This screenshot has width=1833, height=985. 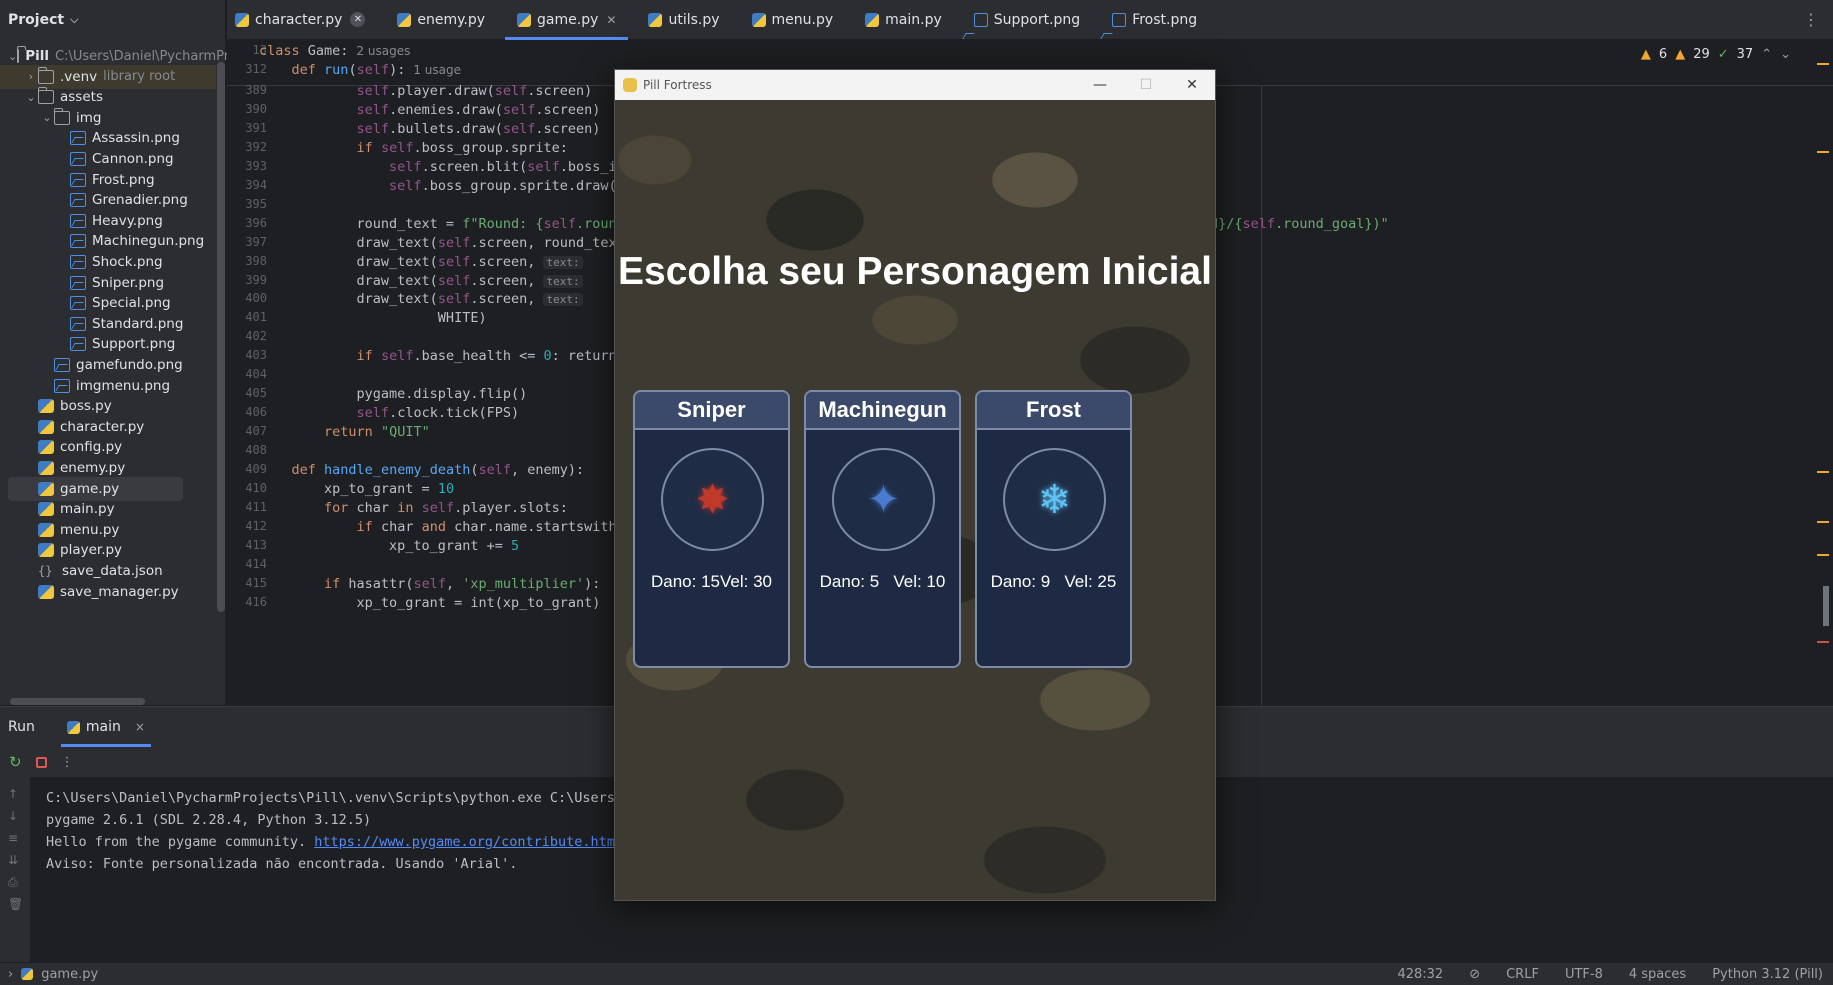 I want to click on tree-item-label: save_manager.py, so click(x=119, y=591).